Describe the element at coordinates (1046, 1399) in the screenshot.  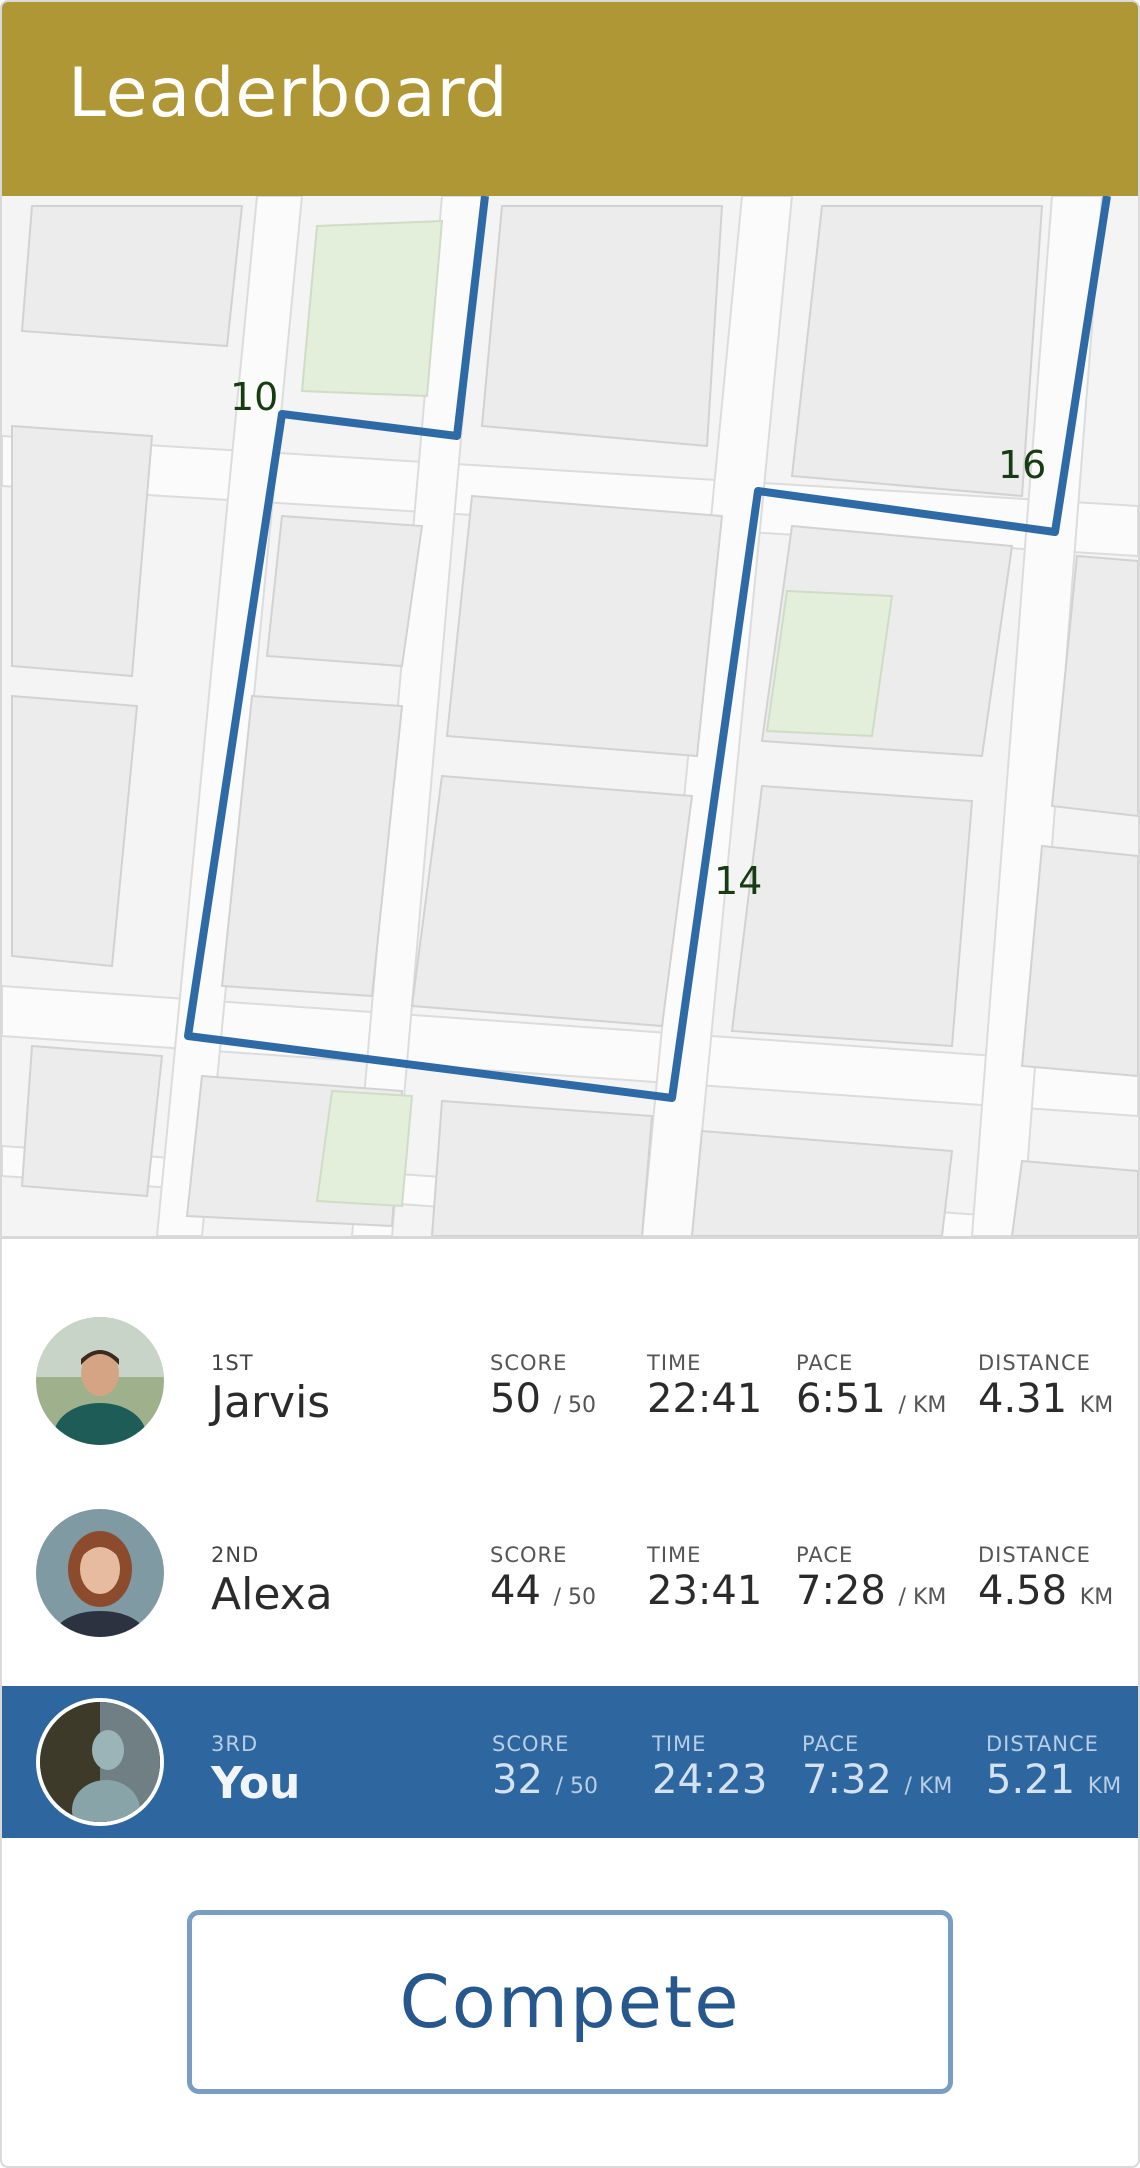
I see `distance-value: 4.31 KM` at that location.